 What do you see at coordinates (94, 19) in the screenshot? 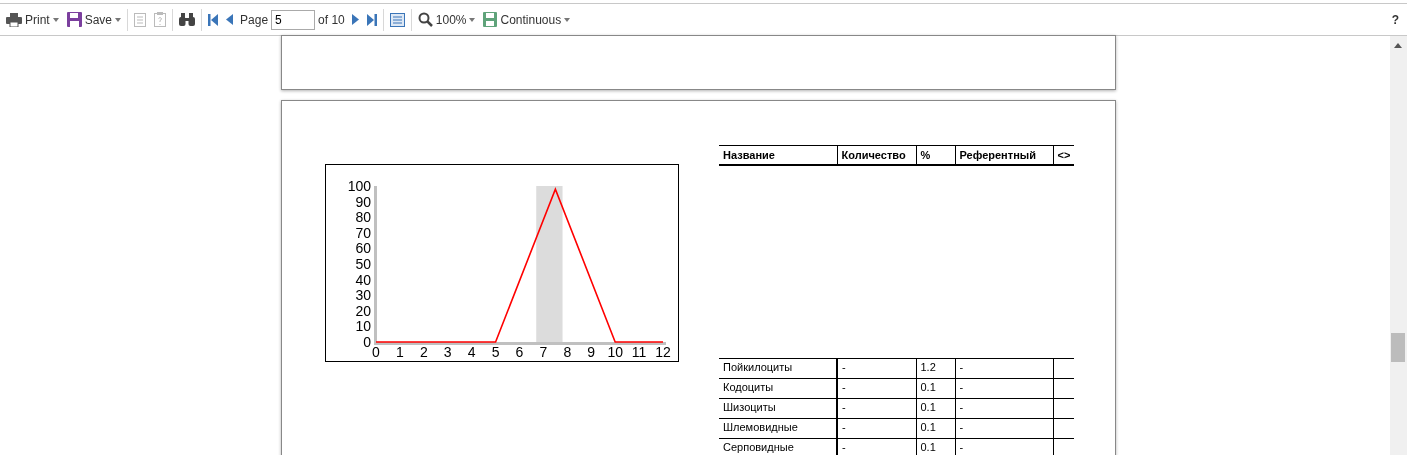
I see `save-button: Save` at bounding box center [94, 19].